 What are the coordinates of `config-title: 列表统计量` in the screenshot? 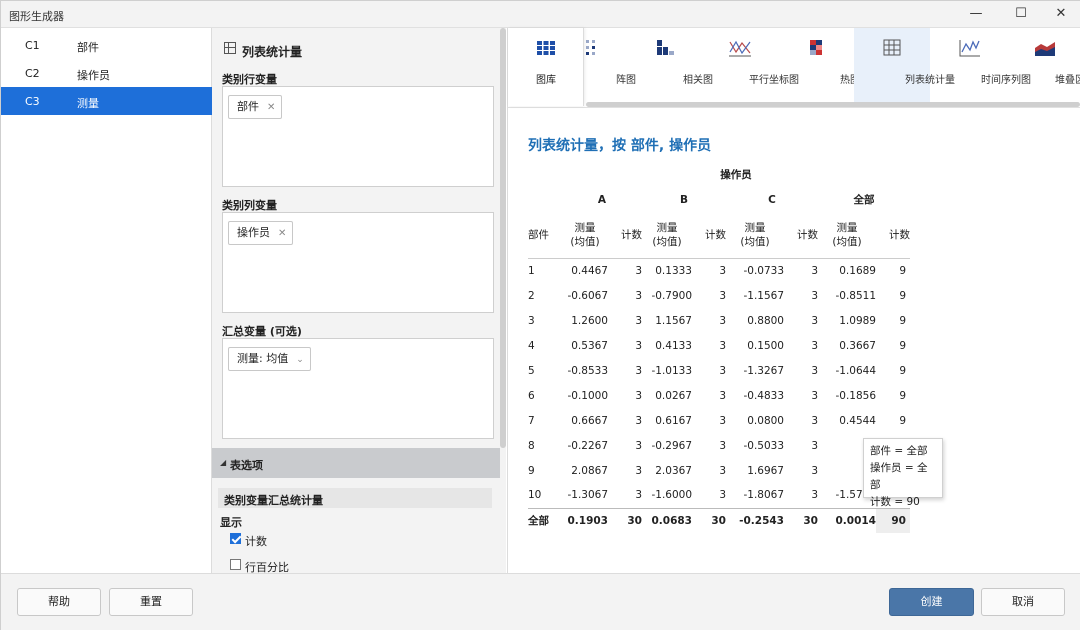 It's located at (263, 51).